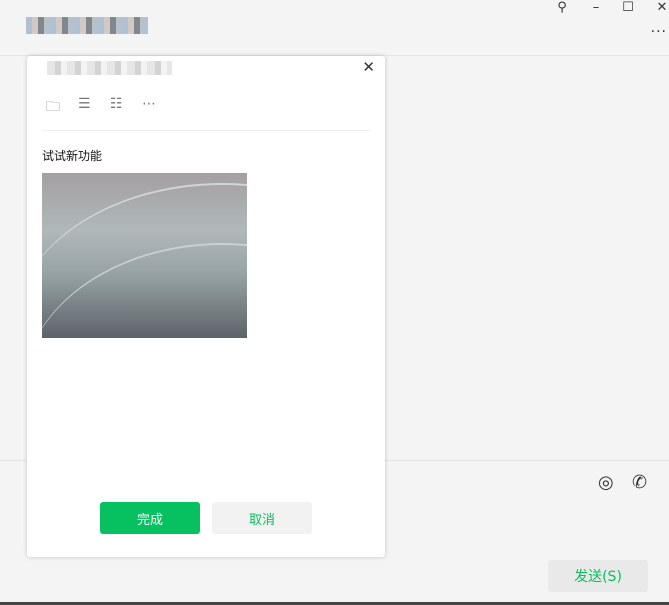  I want to click on close-icon: ✕, so click(368, 67).